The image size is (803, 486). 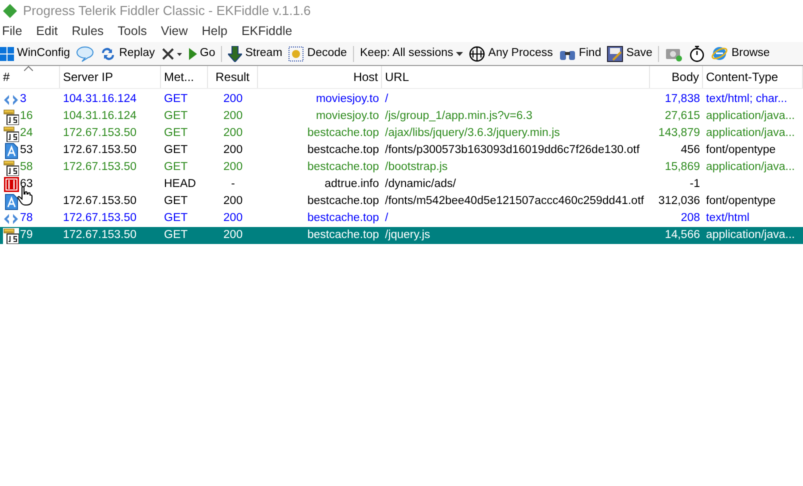 I want to click on hand-cursor-icon, so click(x=25, y=196).